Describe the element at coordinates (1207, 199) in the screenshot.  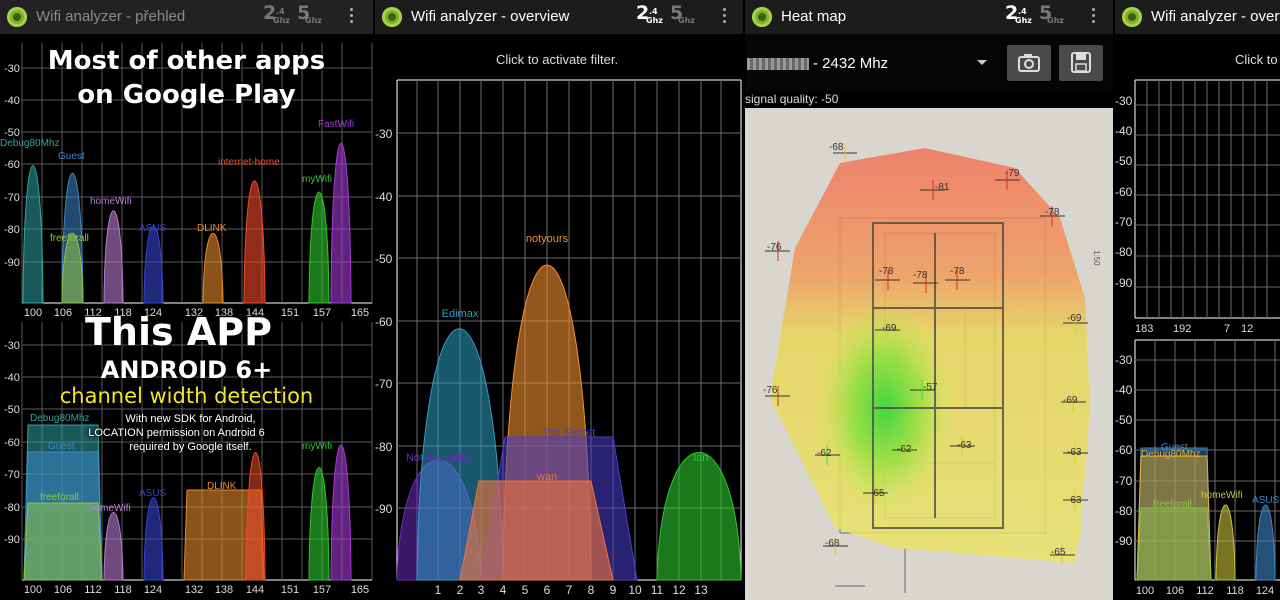
I see `grid-top` at that location.